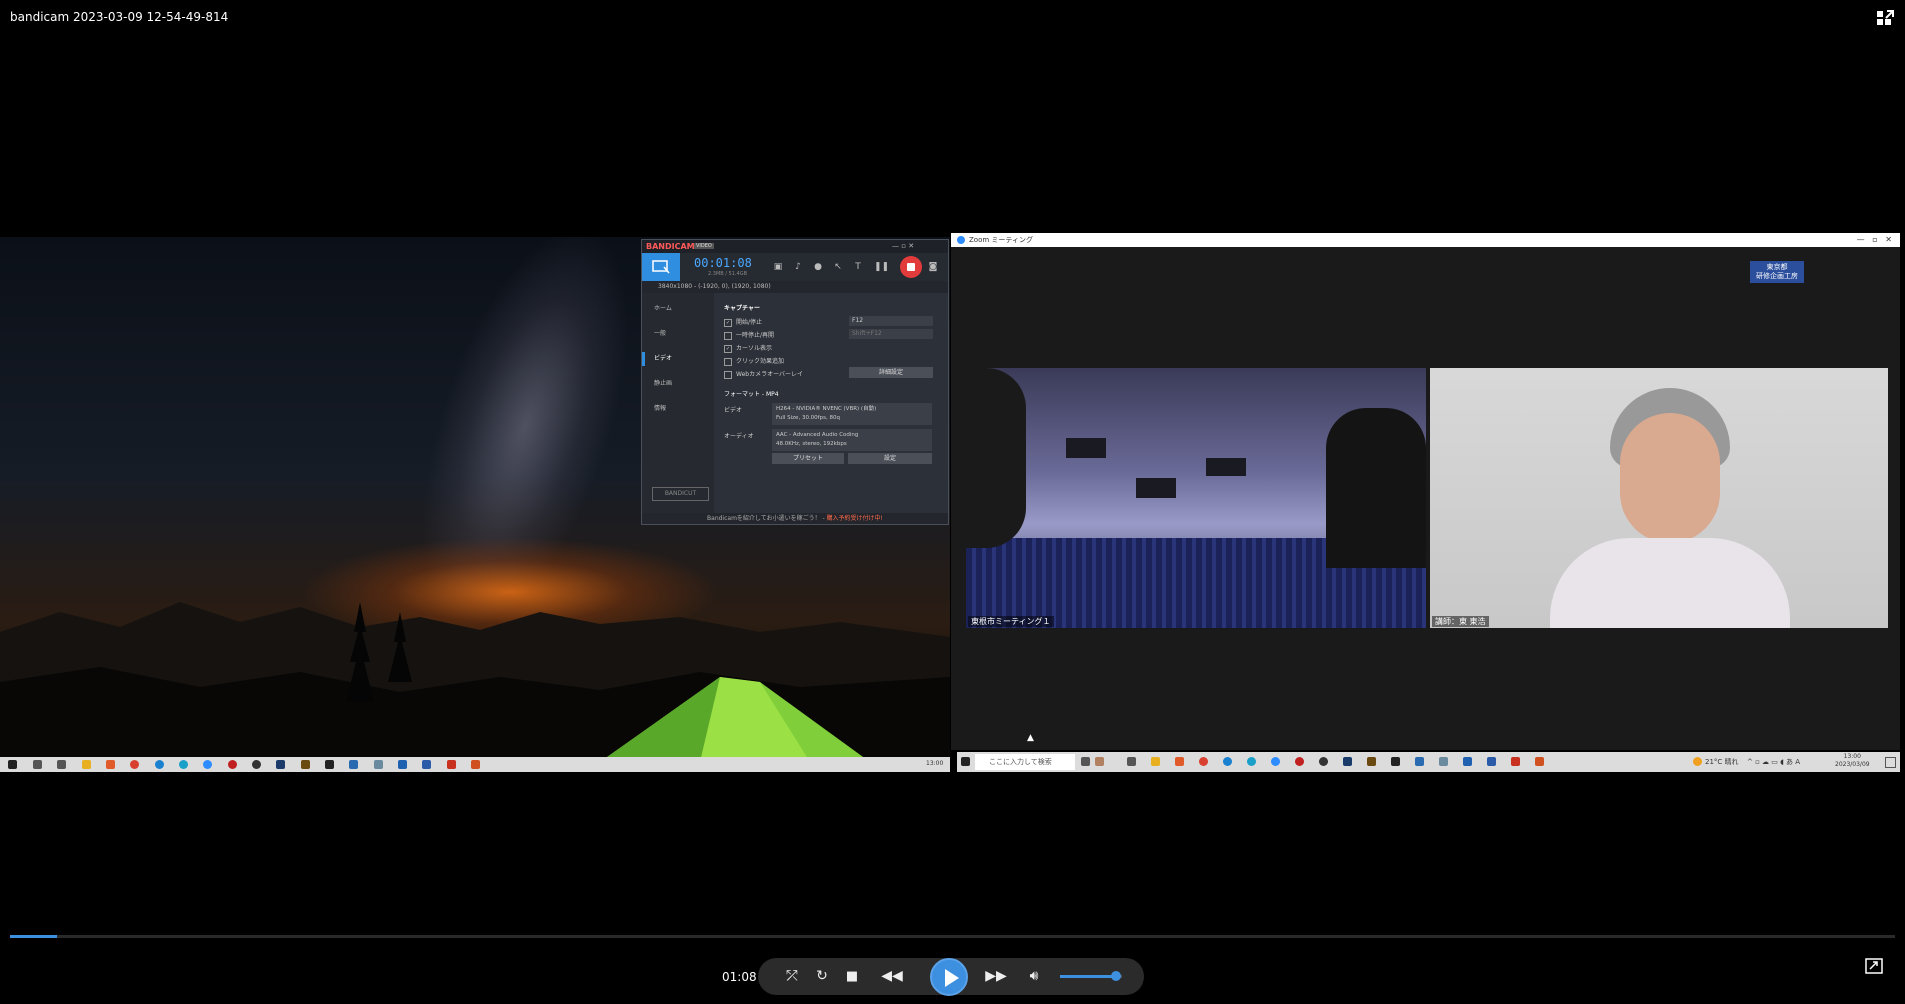 The height and width of the screenshot is (1004, 1905). I want to click on cursor-icon: ↖, so click(838, 267).